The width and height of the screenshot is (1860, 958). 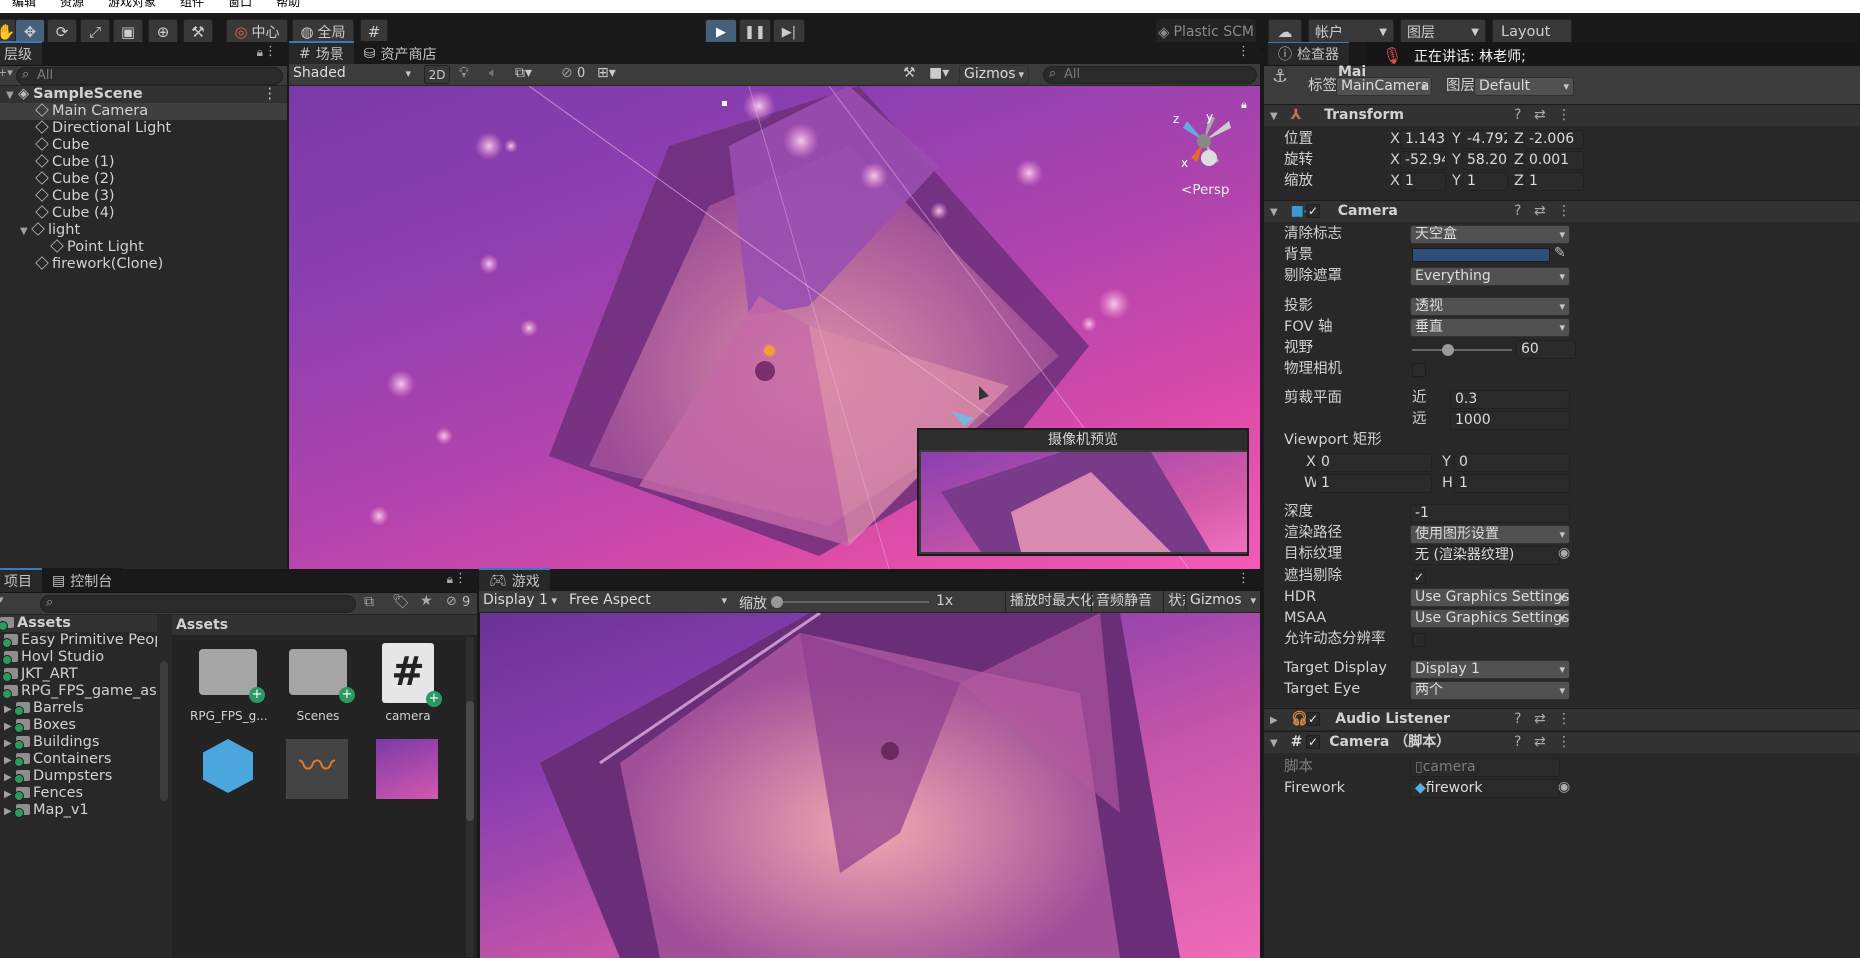 I want to click on hidden-icon: ⊘, so click(x=567, y=73).